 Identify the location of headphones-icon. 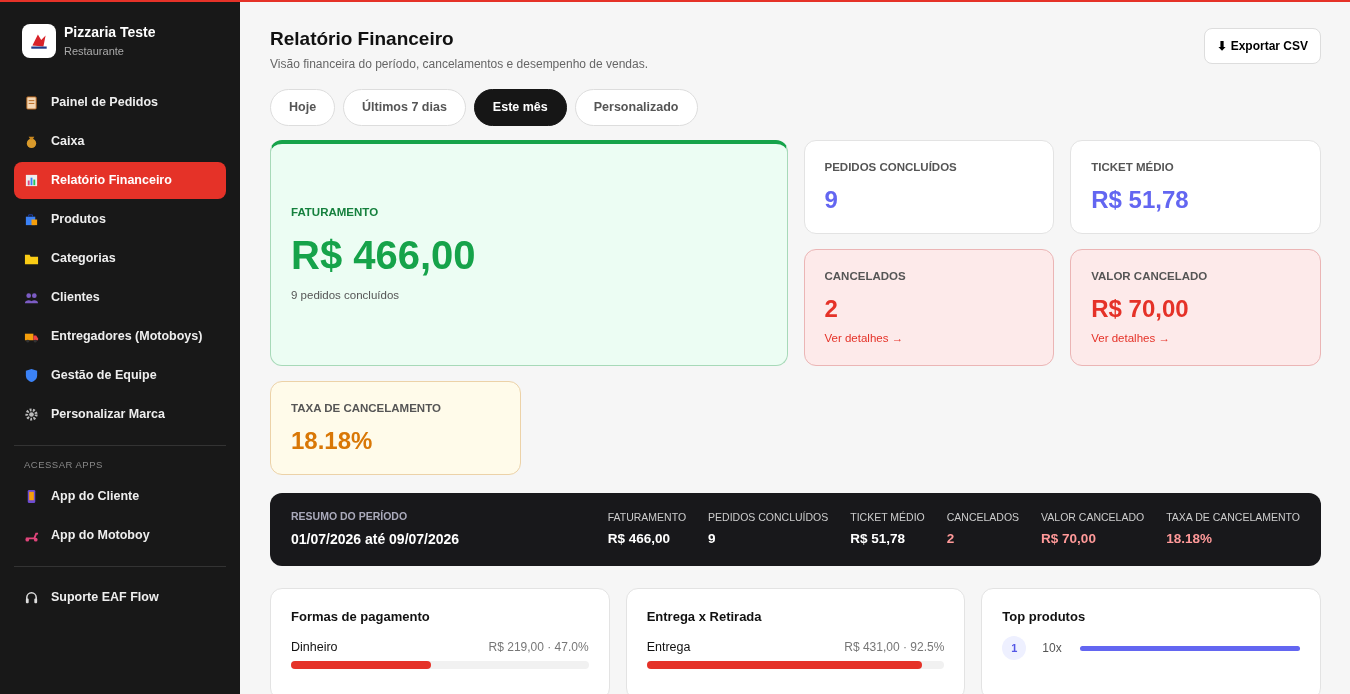
(31, 597).